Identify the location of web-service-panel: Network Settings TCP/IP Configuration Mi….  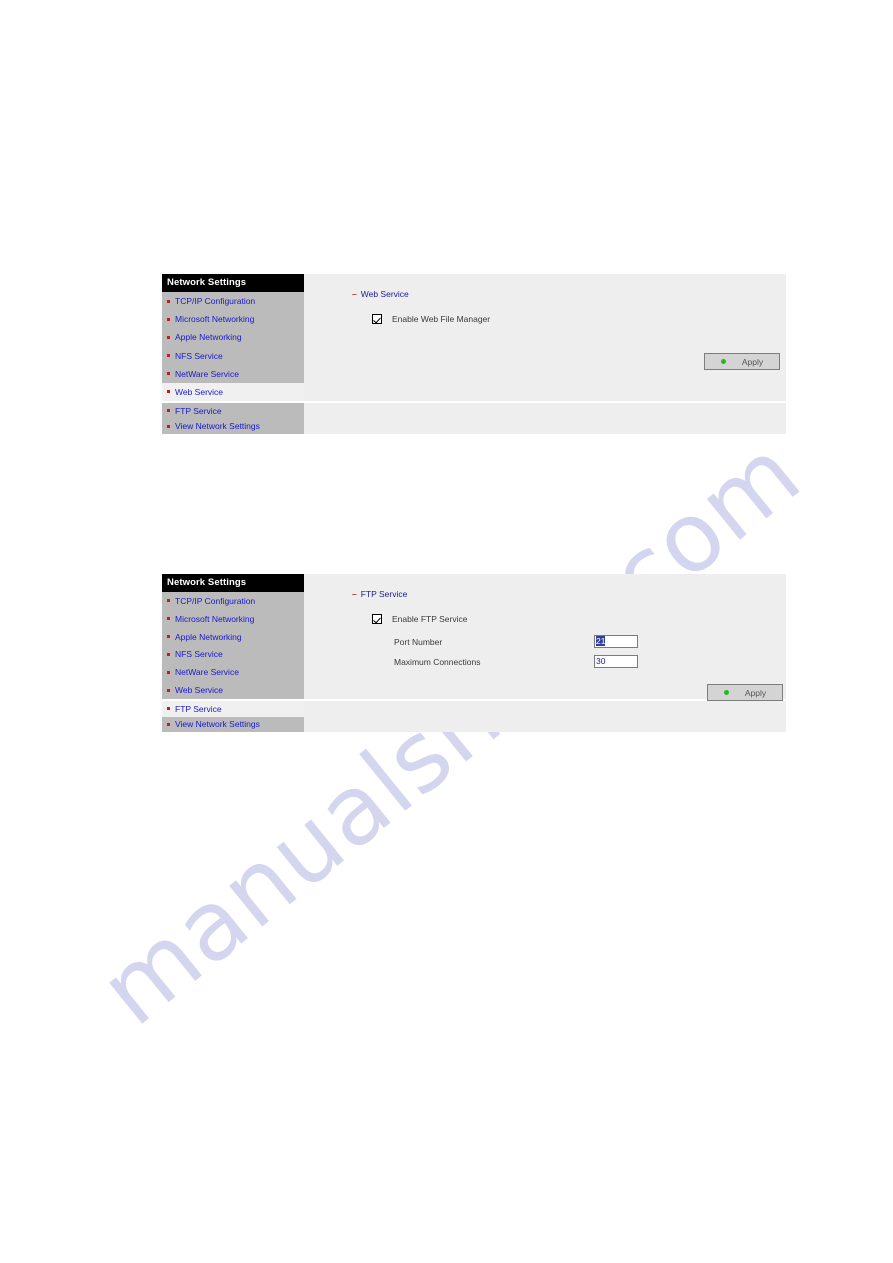
(474, 354).